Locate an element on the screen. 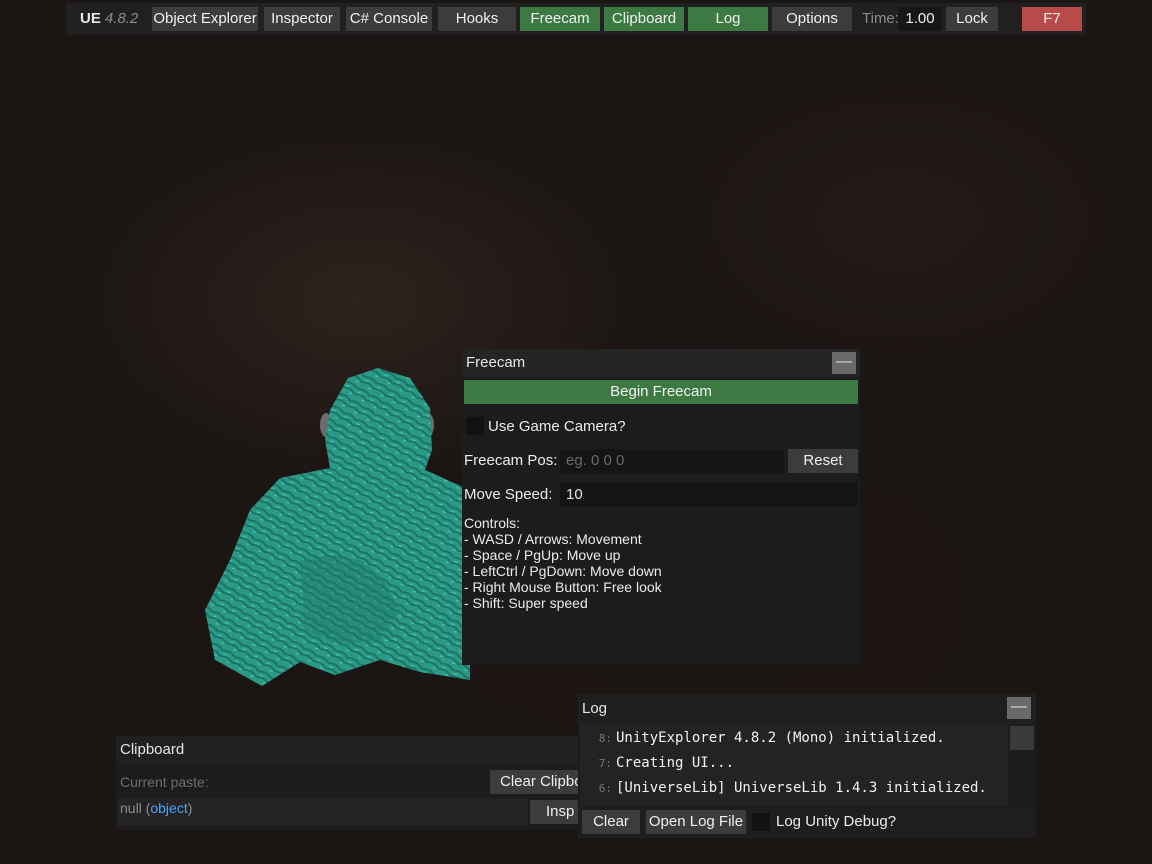 Image resolution: width=1152 pixels, height=864 pixels. log-footer: Clear Open Log File Log Unity Debug? is located at coordinates (807, 822).